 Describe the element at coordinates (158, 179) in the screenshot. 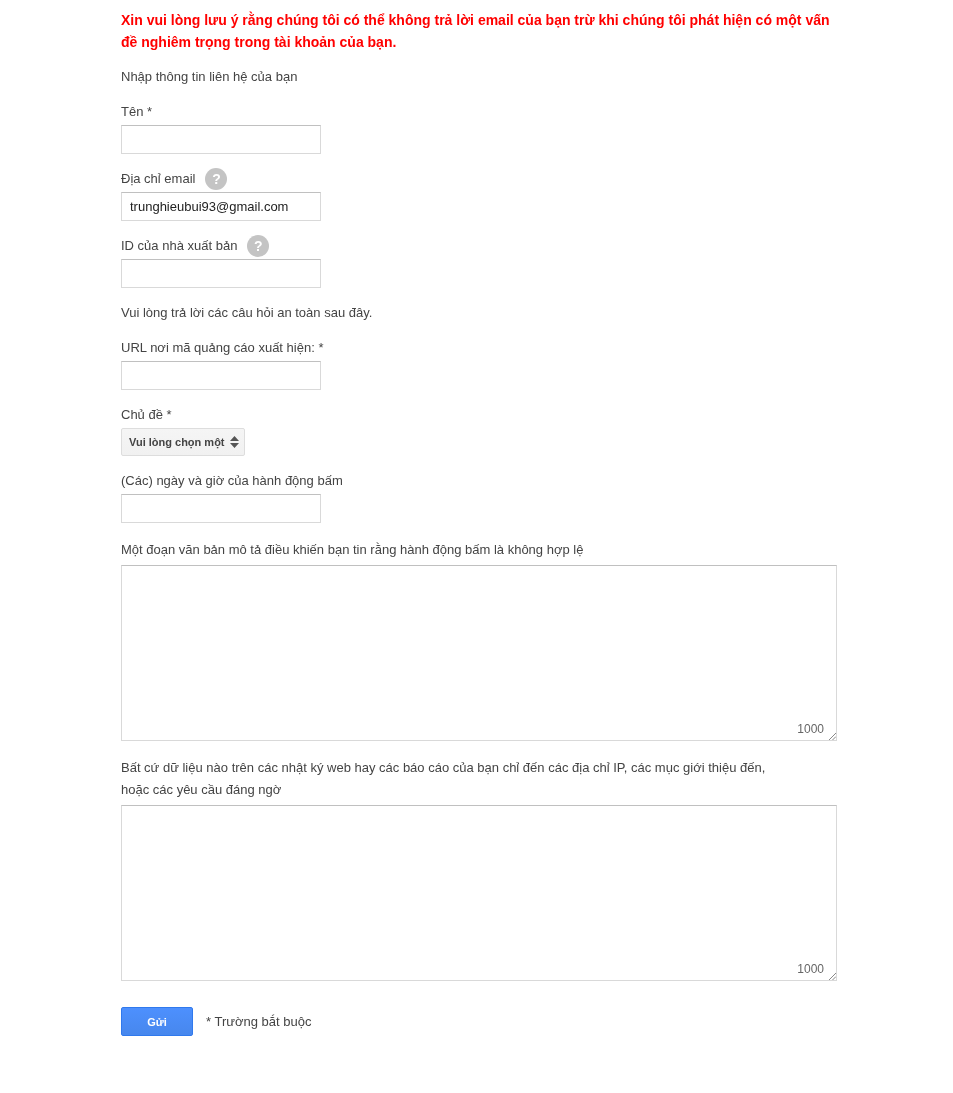

I see `field-label: Địa chỉ email` at that location.